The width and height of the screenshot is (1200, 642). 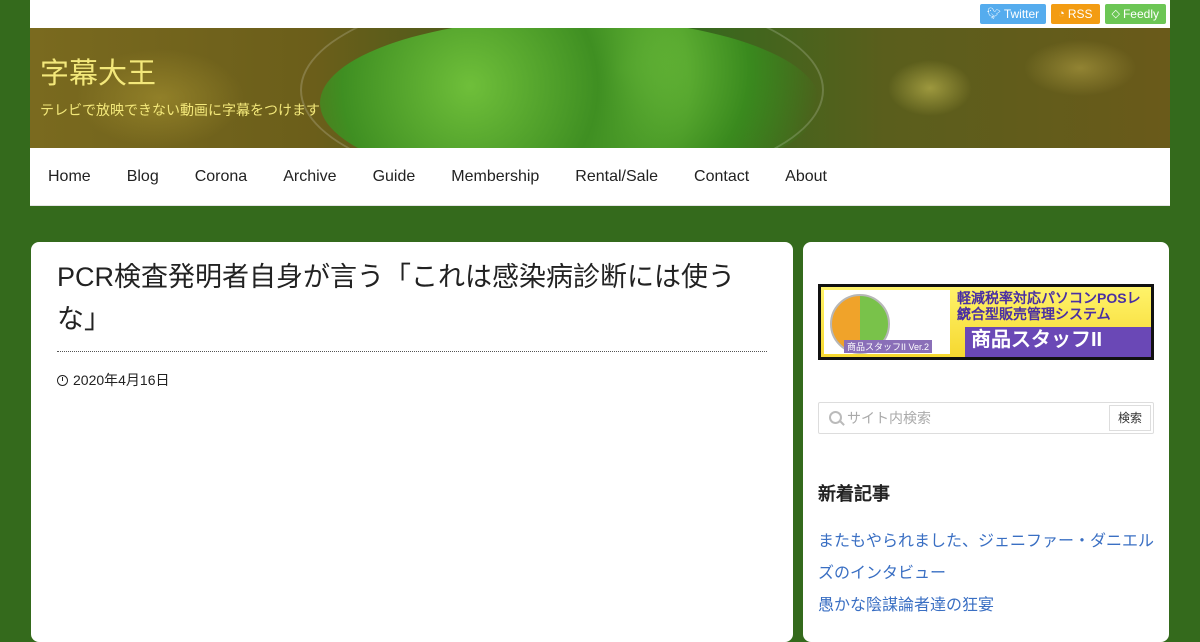 What do you see at coordinates (221, 176) in the screenshot?
I see `nav-item-corona: Corona` at bounding box center [221, 176].